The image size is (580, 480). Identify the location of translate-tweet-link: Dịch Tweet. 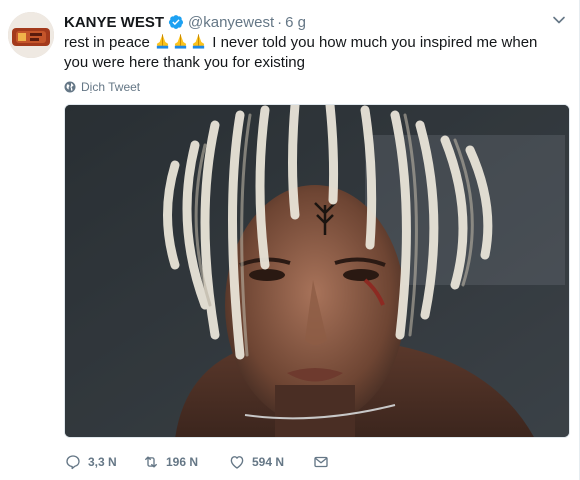
(102, 87).